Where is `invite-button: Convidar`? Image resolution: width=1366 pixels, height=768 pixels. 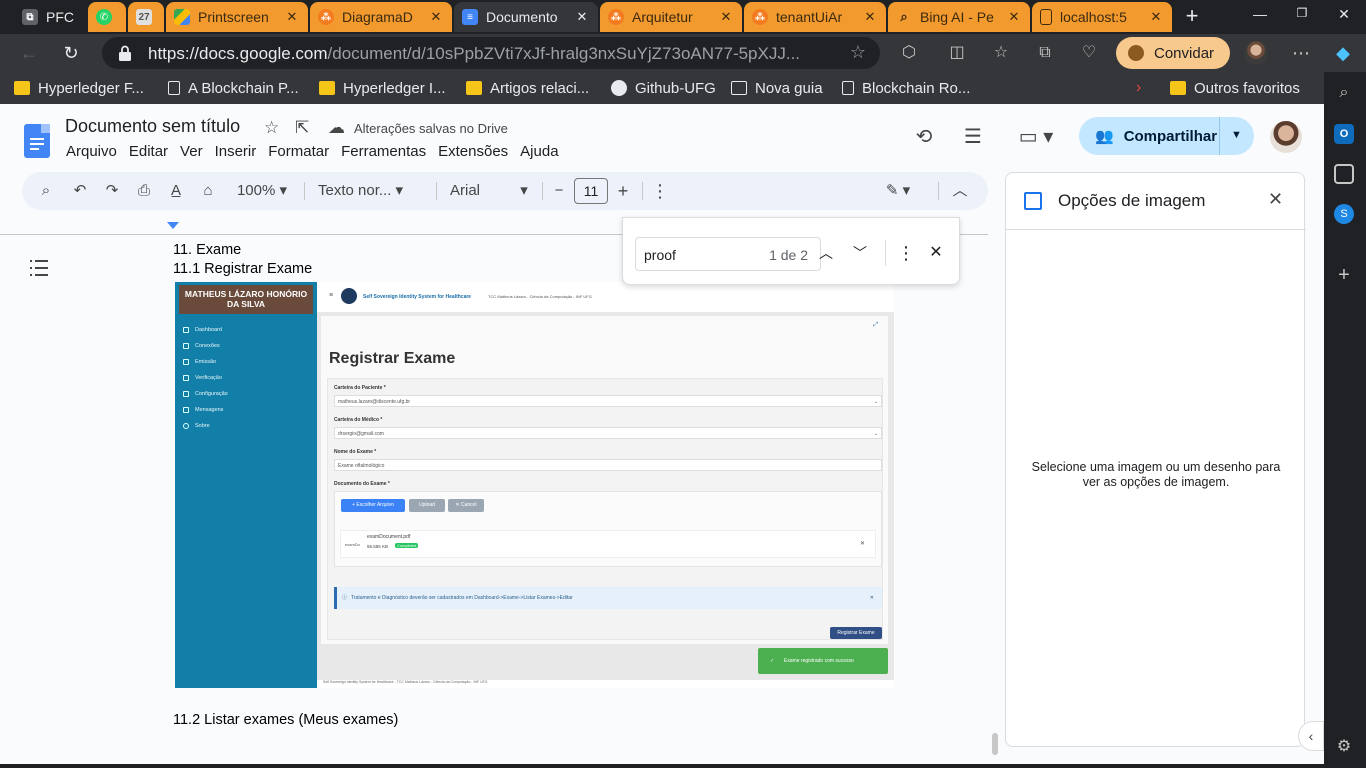
invite-button: Convidar is located at coordinates (1173, 53).